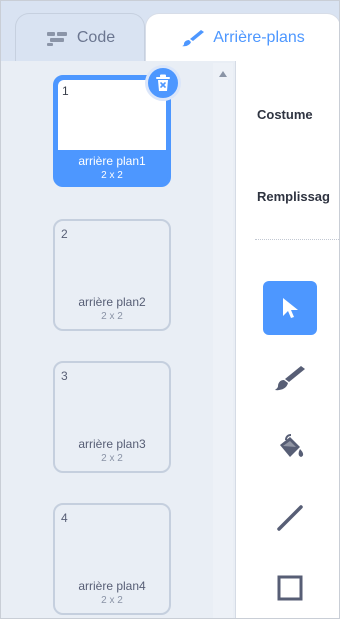  I want to click on backdrop-item-4: 4 arrière plan4 2 x 2, so click(112, 559).